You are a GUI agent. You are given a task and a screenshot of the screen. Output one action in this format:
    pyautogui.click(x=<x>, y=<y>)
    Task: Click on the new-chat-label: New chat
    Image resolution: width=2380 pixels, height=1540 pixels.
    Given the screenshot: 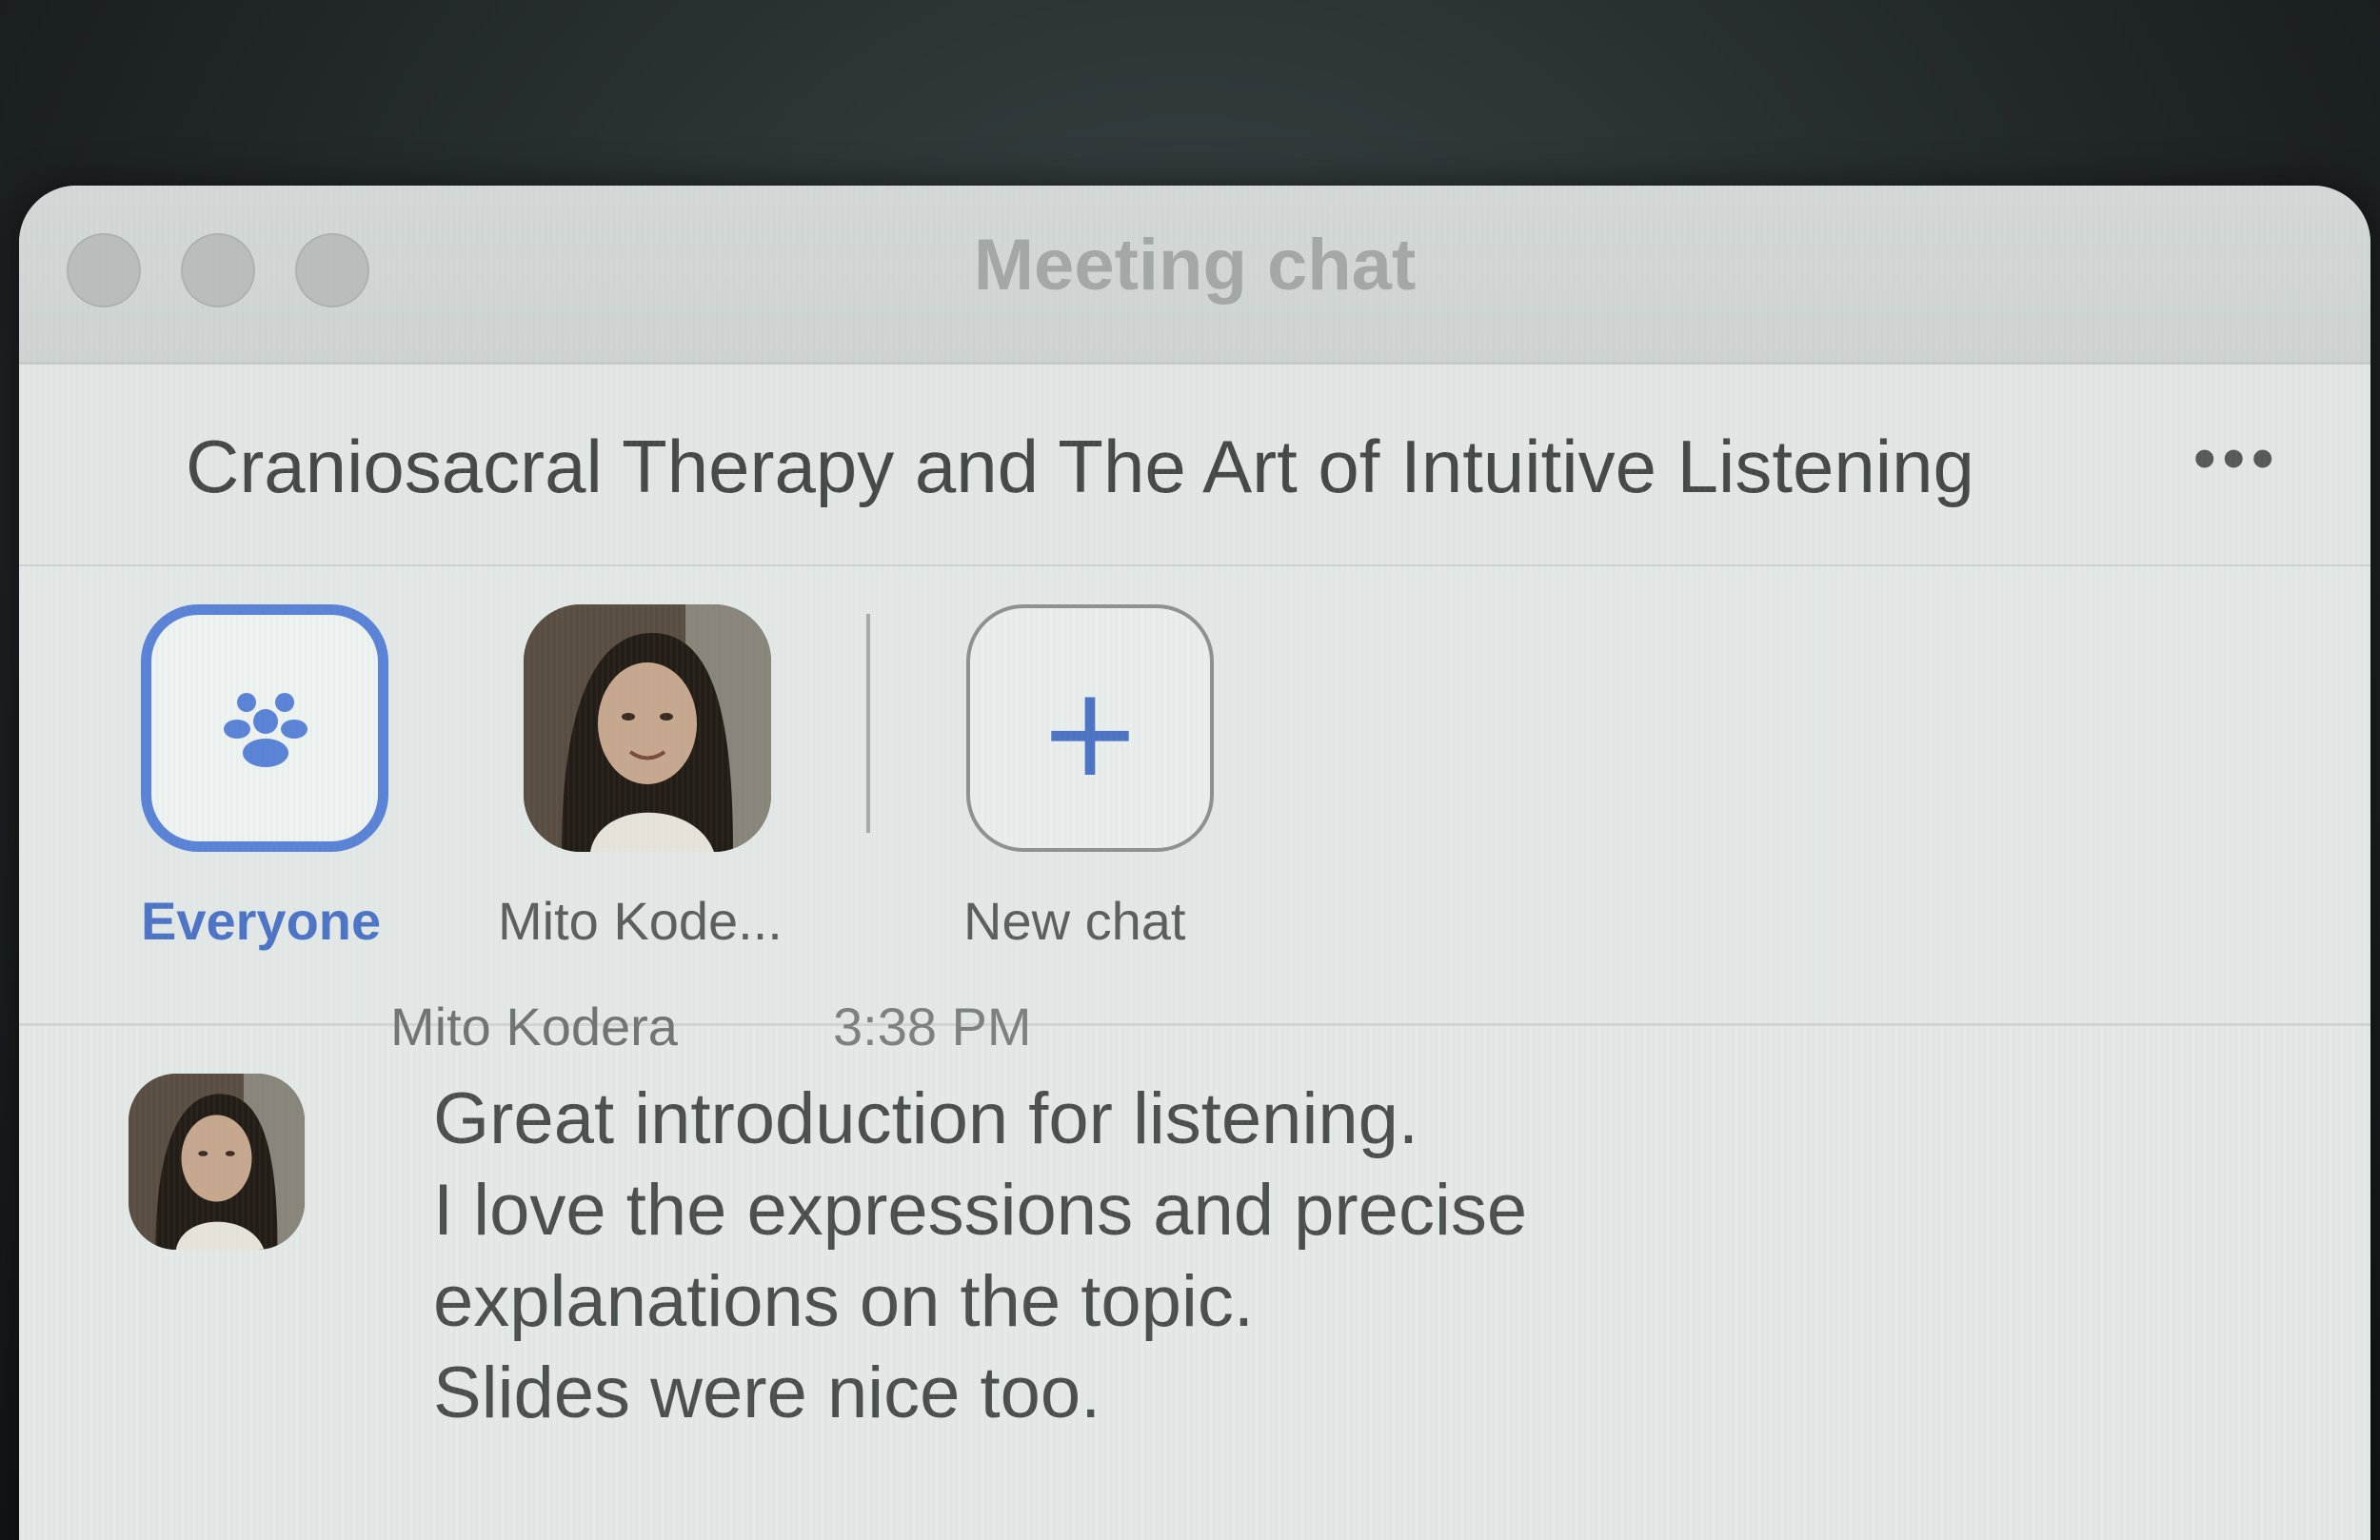 What is the action you would take?
    pyautogui.click(x=1074, y=921)
    